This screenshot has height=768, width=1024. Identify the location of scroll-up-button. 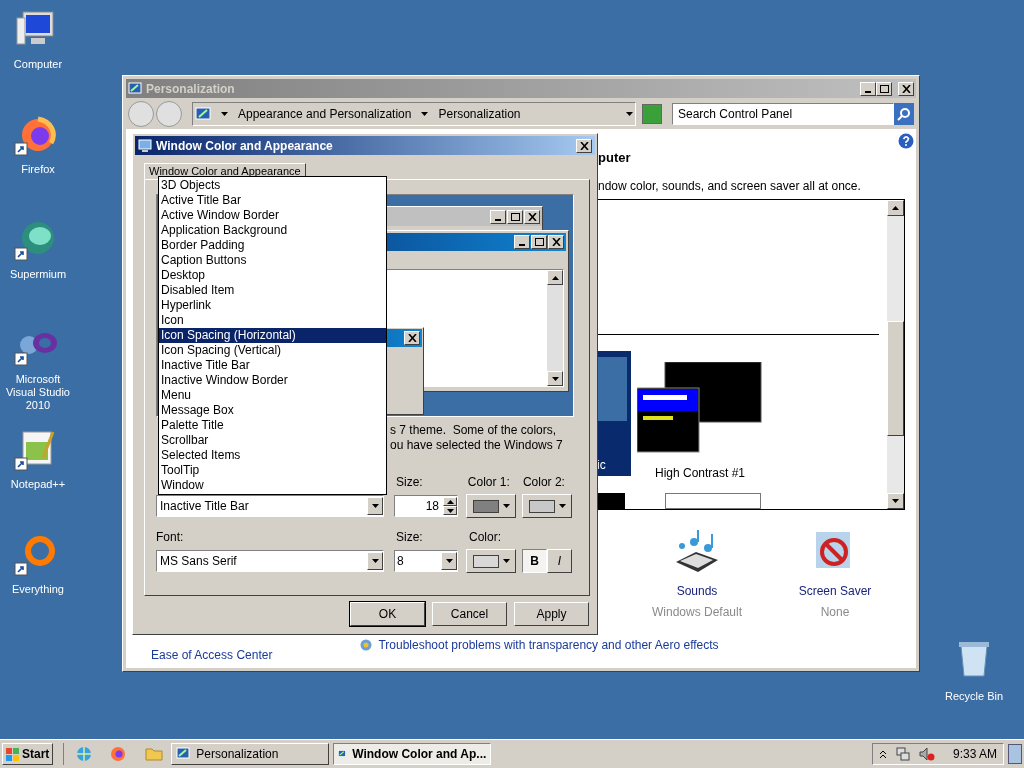
(895, 207).